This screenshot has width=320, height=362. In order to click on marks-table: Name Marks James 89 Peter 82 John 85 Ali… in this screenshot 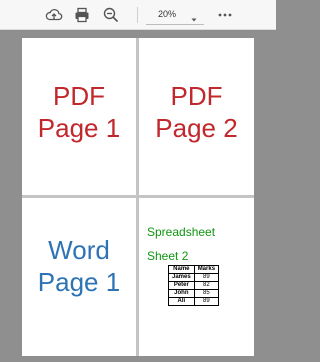, I will do `click(194, 285)`.